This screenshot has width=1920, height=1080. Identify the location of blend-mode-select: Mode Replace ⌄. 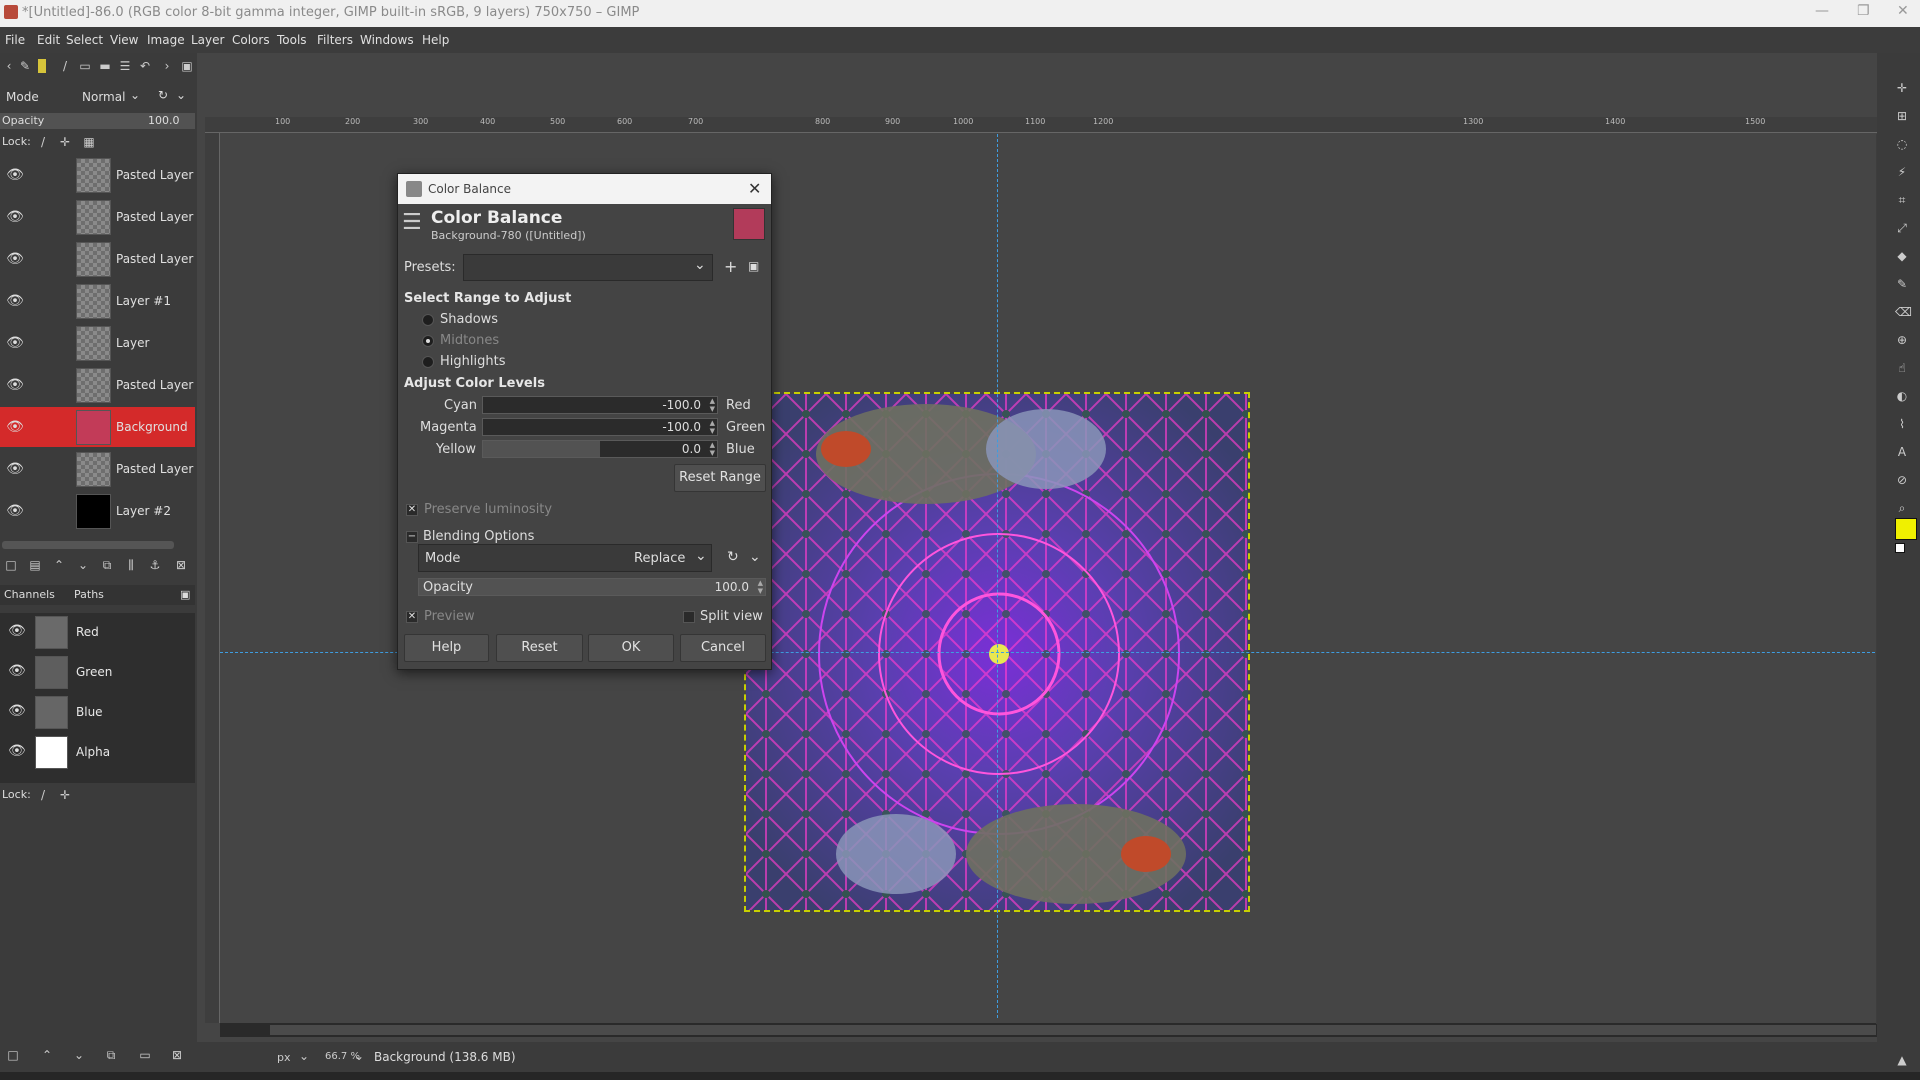
(565, 558).